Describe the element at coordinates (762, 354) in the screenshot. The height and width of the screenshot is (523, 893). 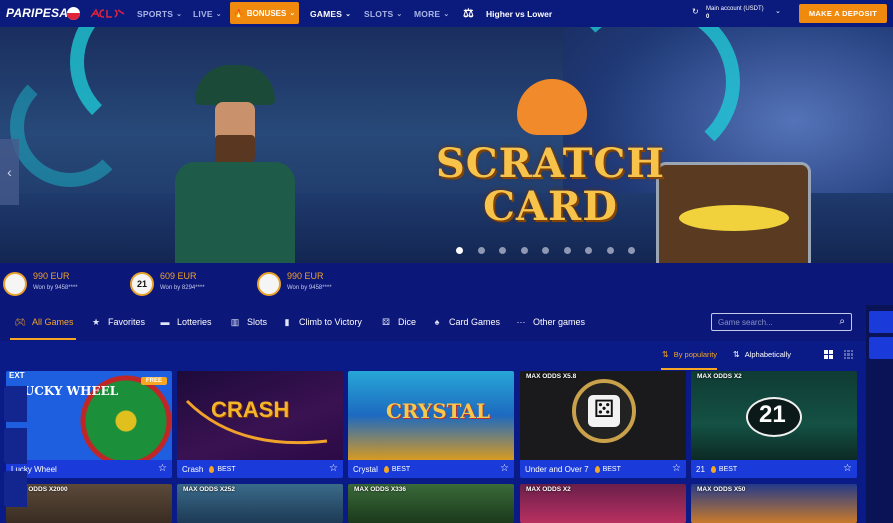
I see `sort-alphabetically: ⇅ Alphabetically` at that location.